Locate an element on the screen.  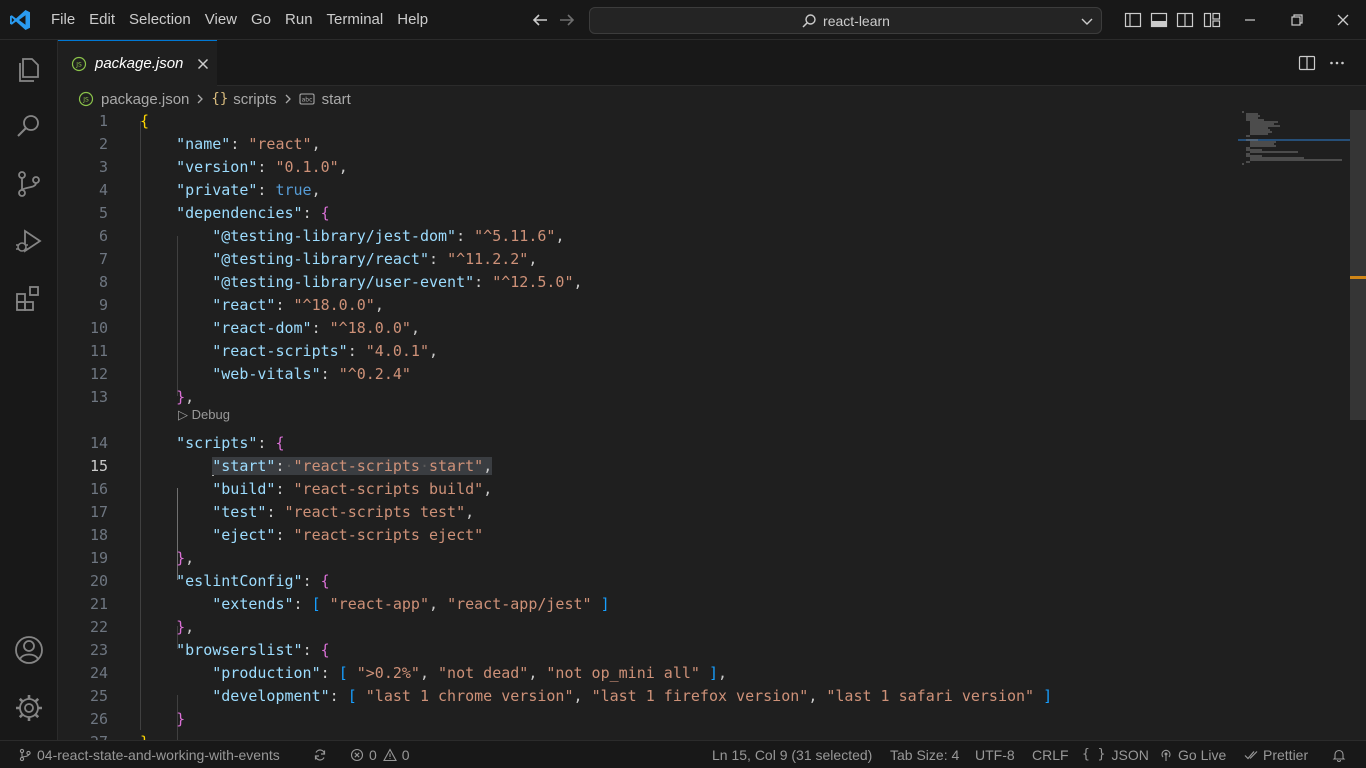
arrow-right-icon is located at coordinates (567, 20).